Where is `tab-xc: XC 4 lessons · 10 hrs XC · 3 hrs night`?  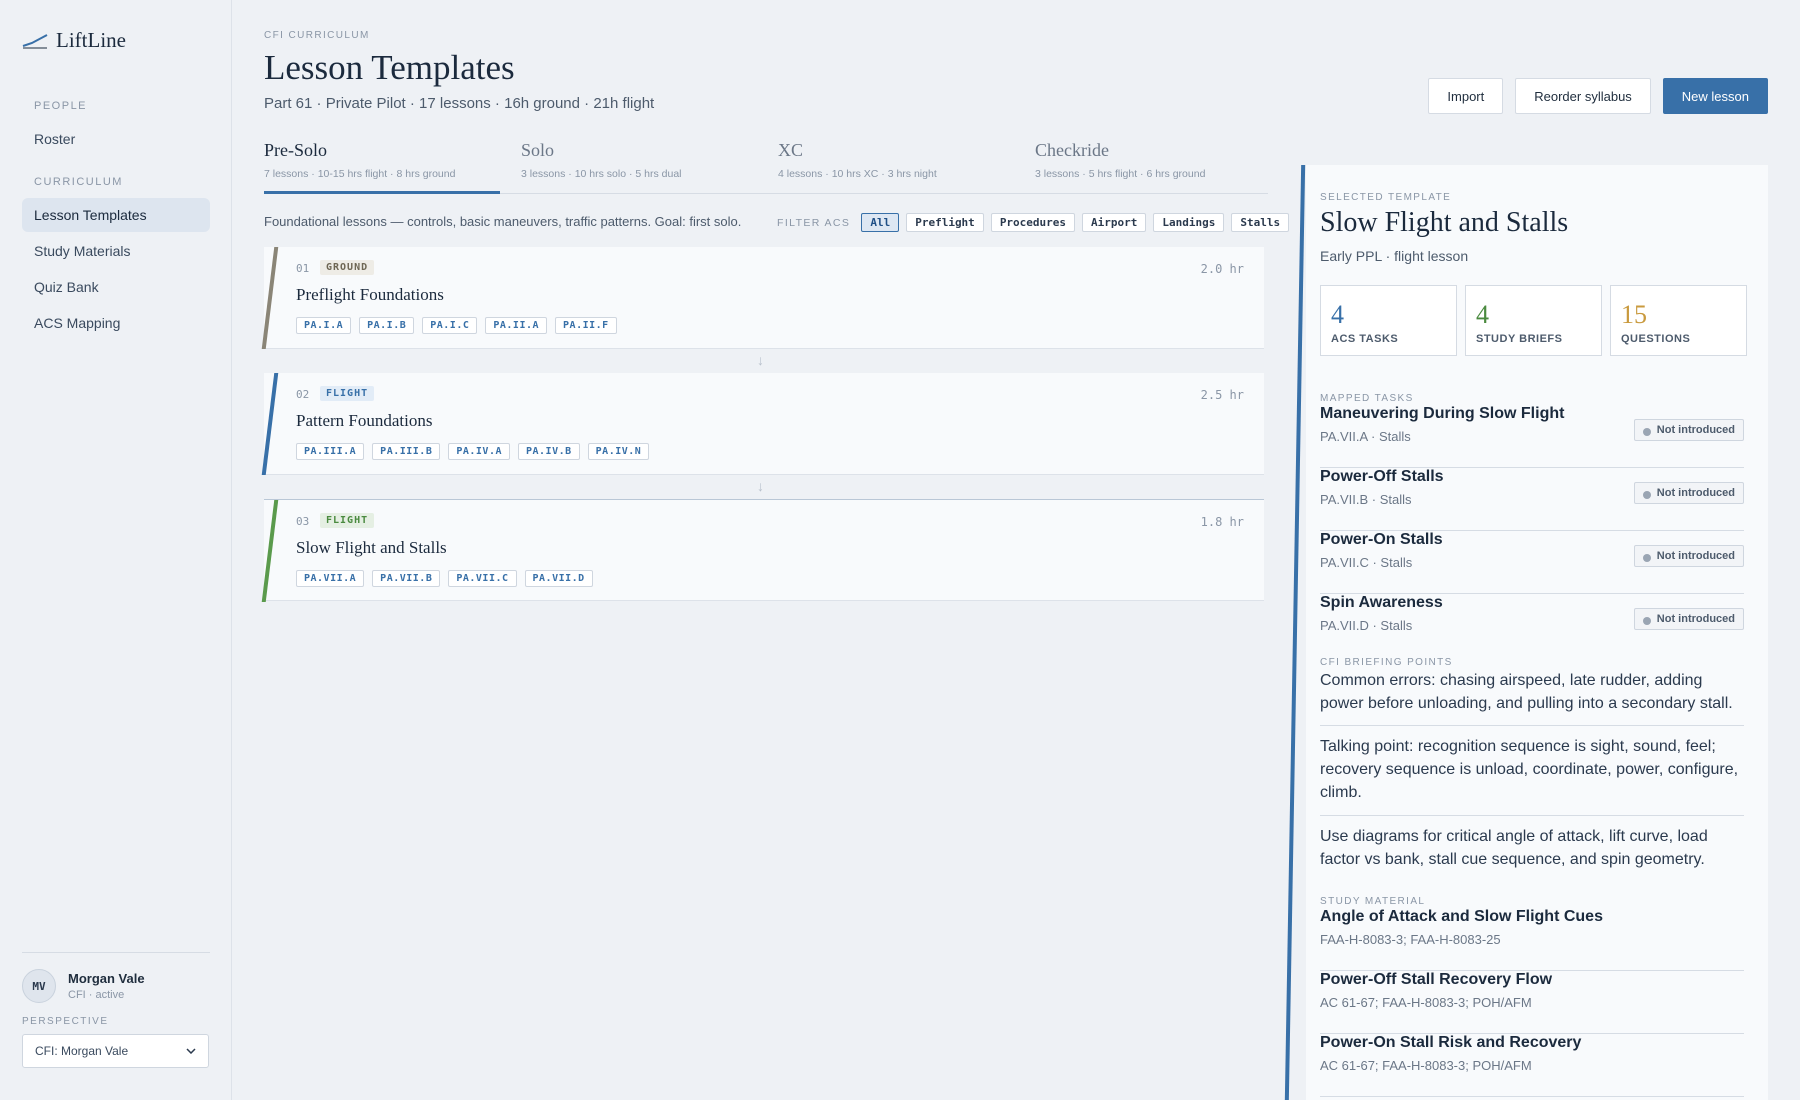 tab-xc: XC 4 lessons · 10 hrs XC · 3 hrs night is located at coordinates (896, 167).